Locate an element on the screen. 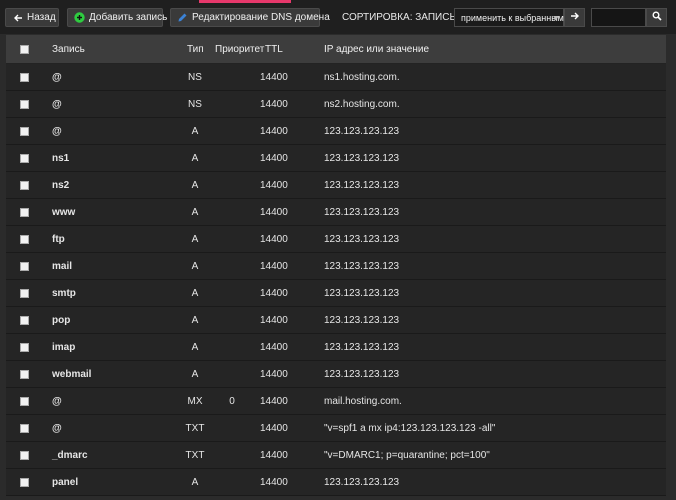 This screenshot has height=500, width=676. record-name: panel is located at coordinates (65, 482).